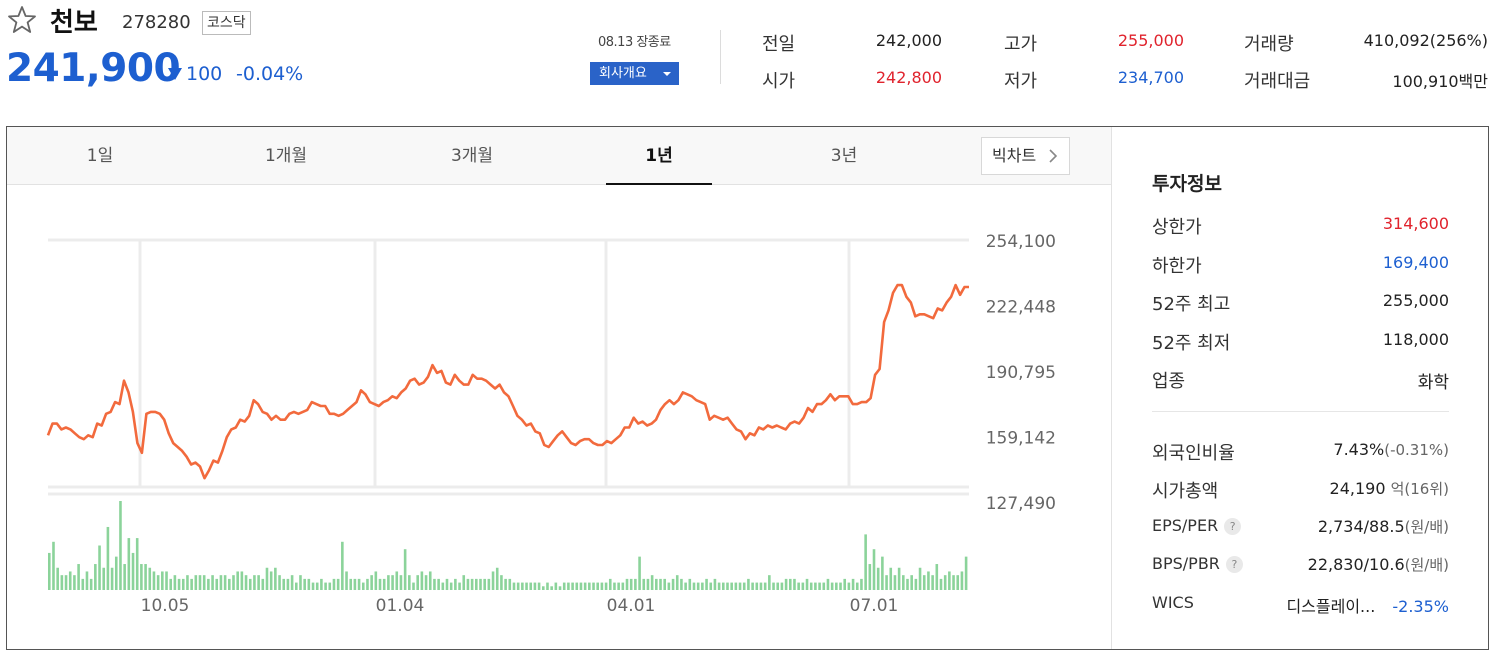 This screenshot has width=1492, height=655. What do you see at coordinates (400, 606) in the screenshot?
I see `x-tick-label: 01.04` at bounding box center [400, 606].